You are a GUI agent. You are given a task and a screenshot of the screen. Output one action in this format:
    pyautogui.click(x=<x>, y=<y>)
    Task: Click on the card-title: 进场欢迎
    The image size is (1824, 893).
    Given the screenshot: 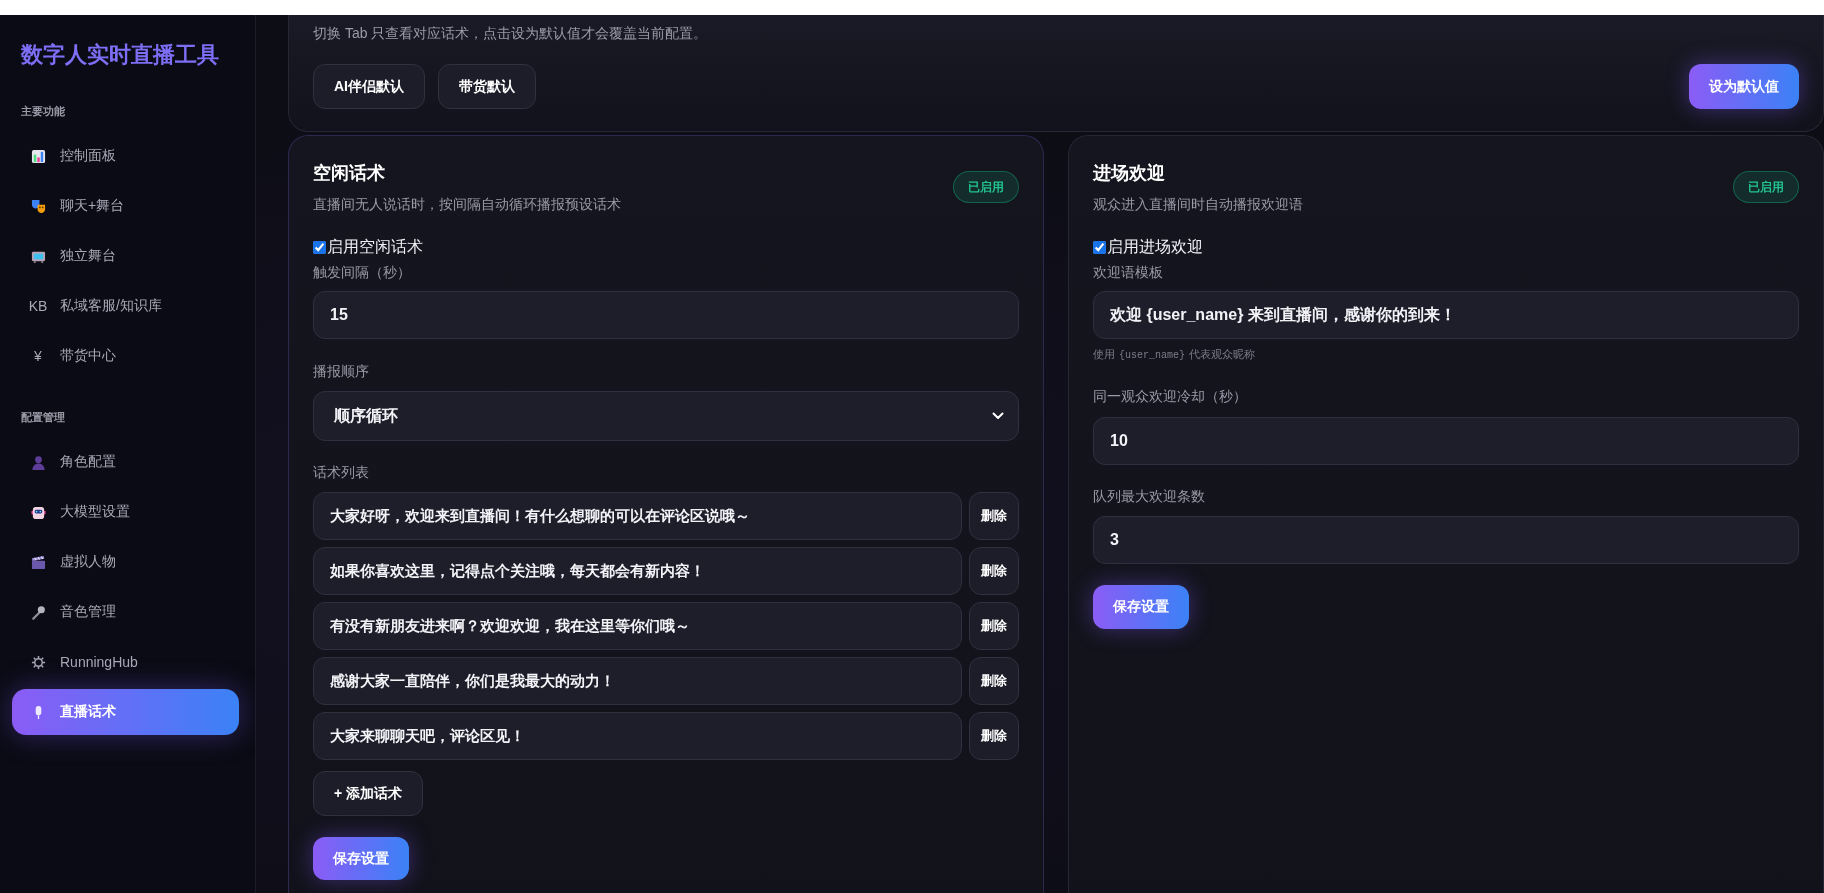 What is the action you would take?
    pyautogui.click(x=1129, y=173)
    